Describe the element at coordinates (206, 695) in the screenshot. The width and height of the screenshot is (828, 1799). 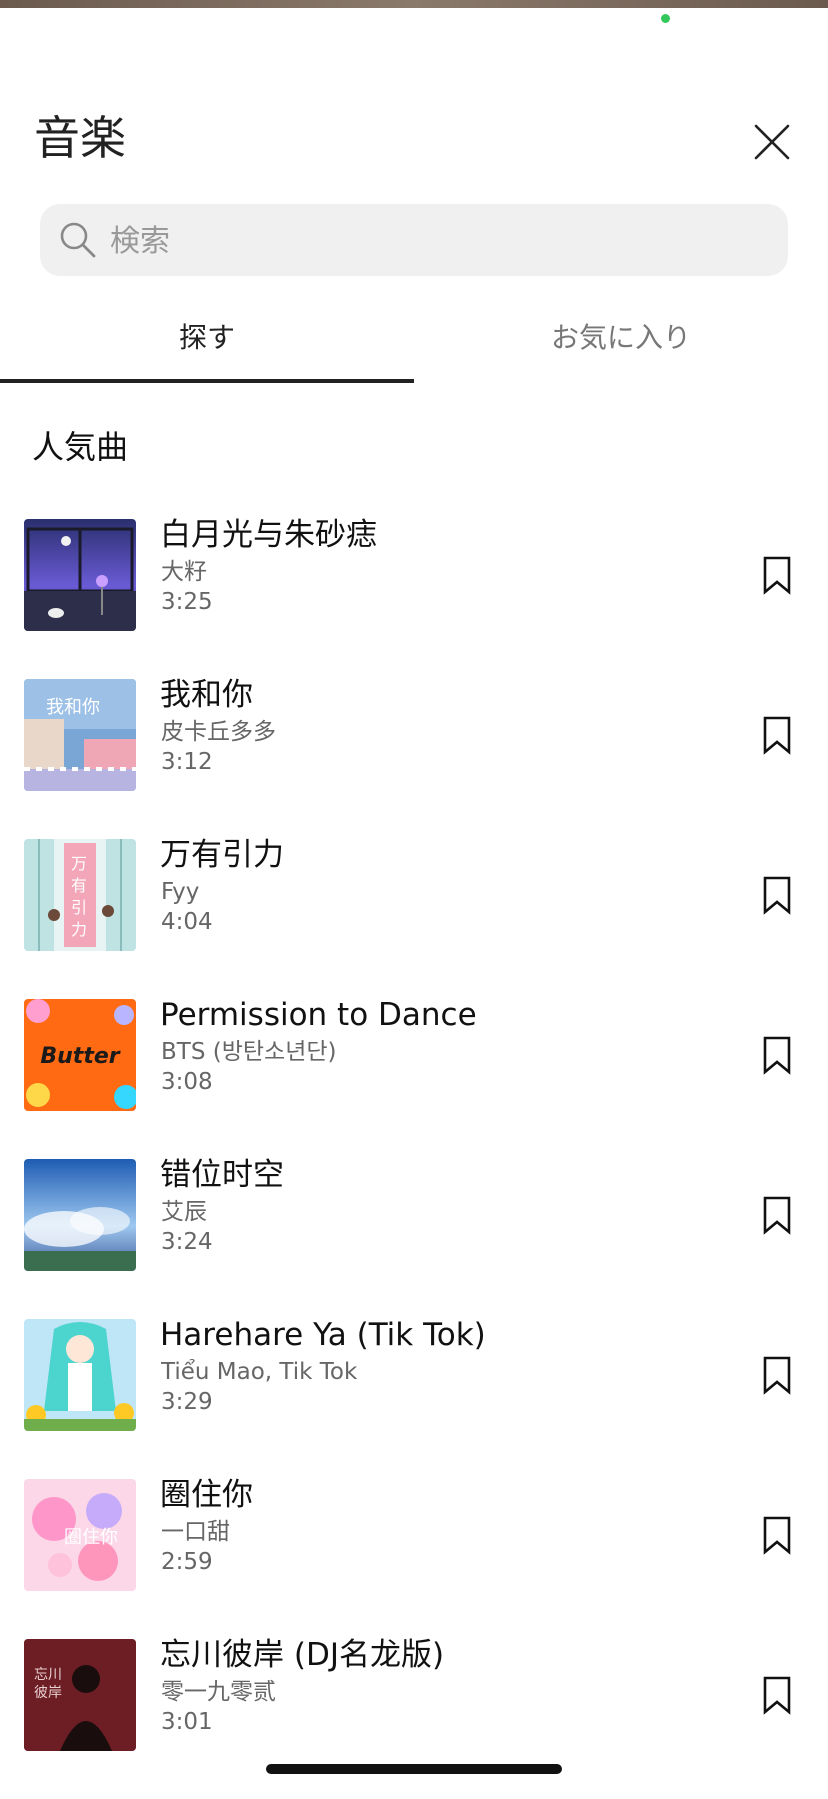
I see `song-title: 我和你` at that location.